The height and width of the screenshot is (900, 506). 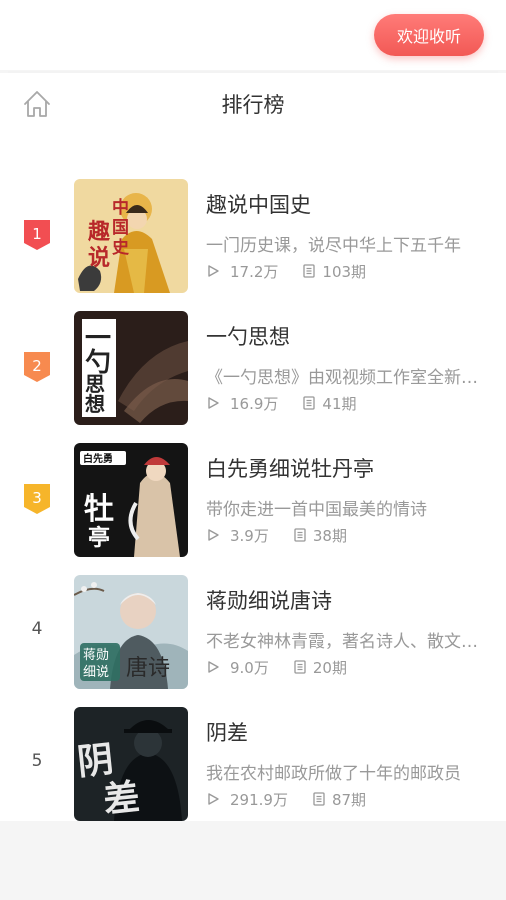 What do you see at coordinates (342, 642) in the screenshot?
I see `item-desc: 不老女神林青霞，著名诗人、散文家推荐` at bounding box center [342, 642].